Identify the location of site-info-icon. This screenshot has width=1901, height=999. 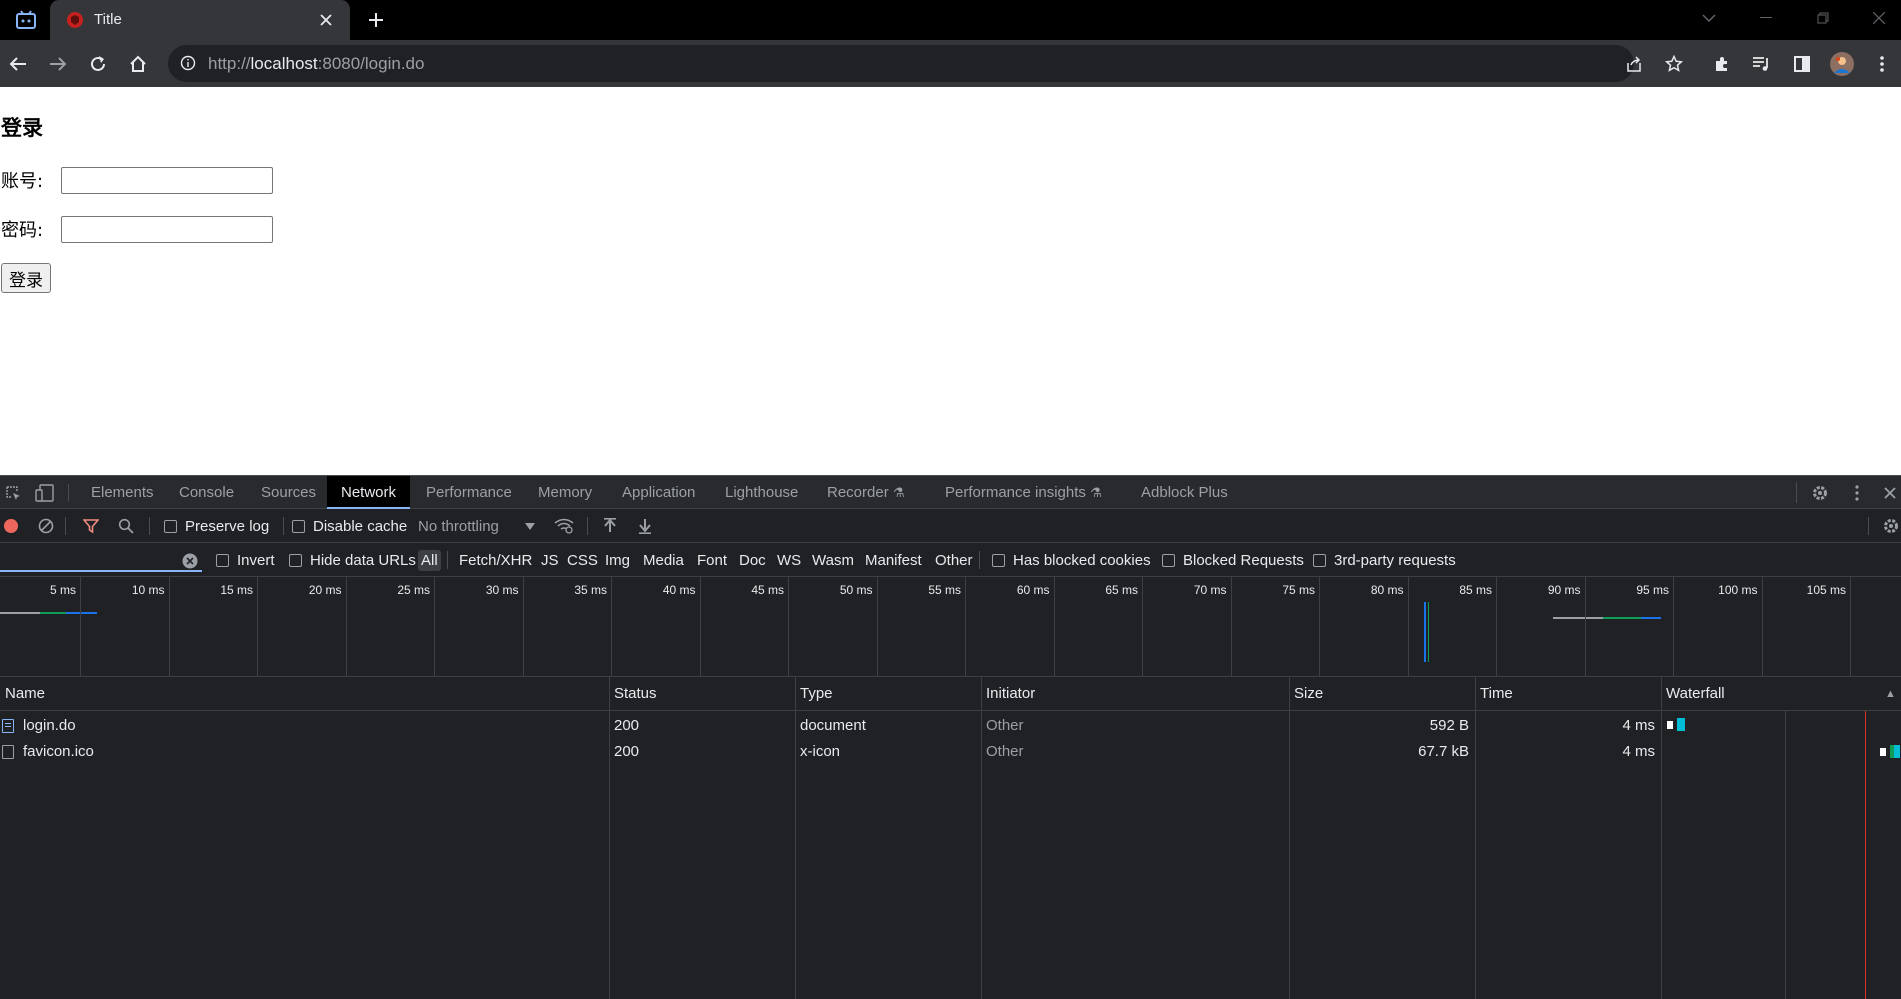
(188, 63).